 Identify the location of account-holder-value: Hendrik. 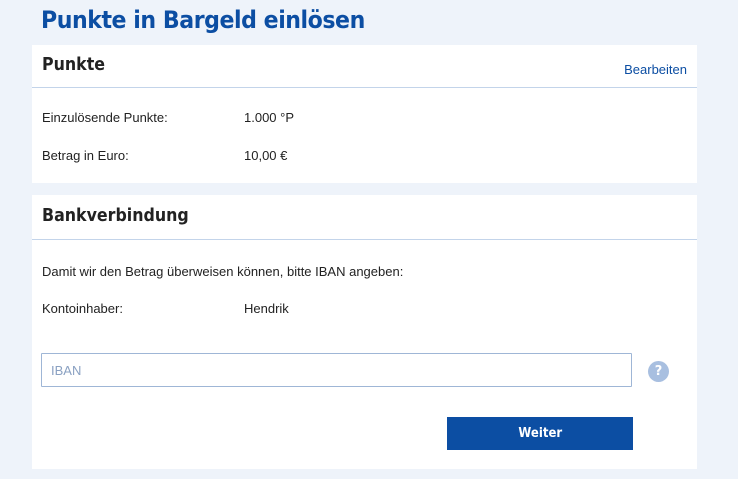
(266, 308).